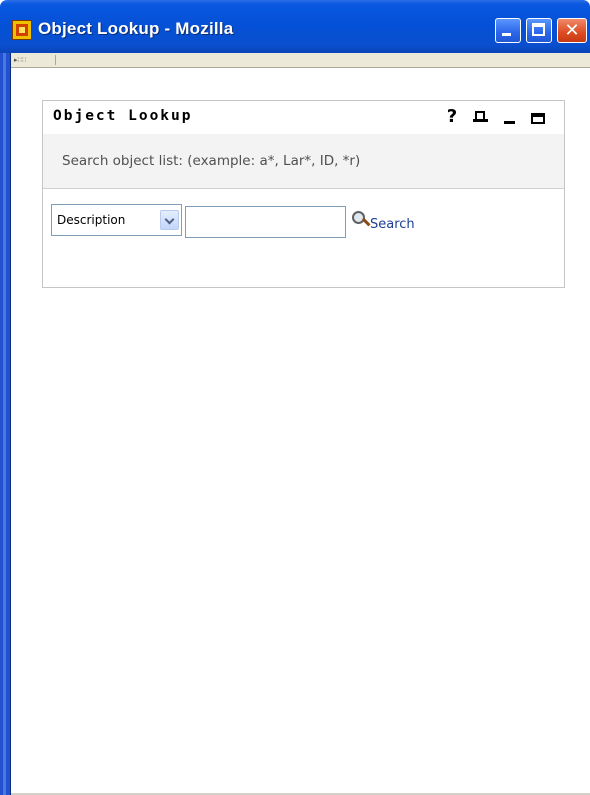  Describe the element at coordinates (361, 221) in the screenshot. I see `magnifier-icon` at that location.